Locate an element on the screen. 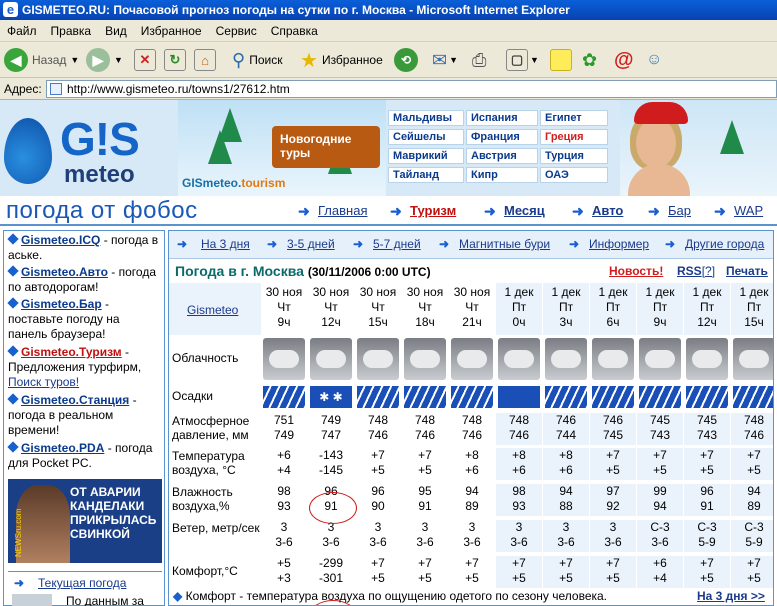 The width and height of the screenshot is (777, 606). wind-cell: С-3 5-9 is located at coordinates (752, 536).